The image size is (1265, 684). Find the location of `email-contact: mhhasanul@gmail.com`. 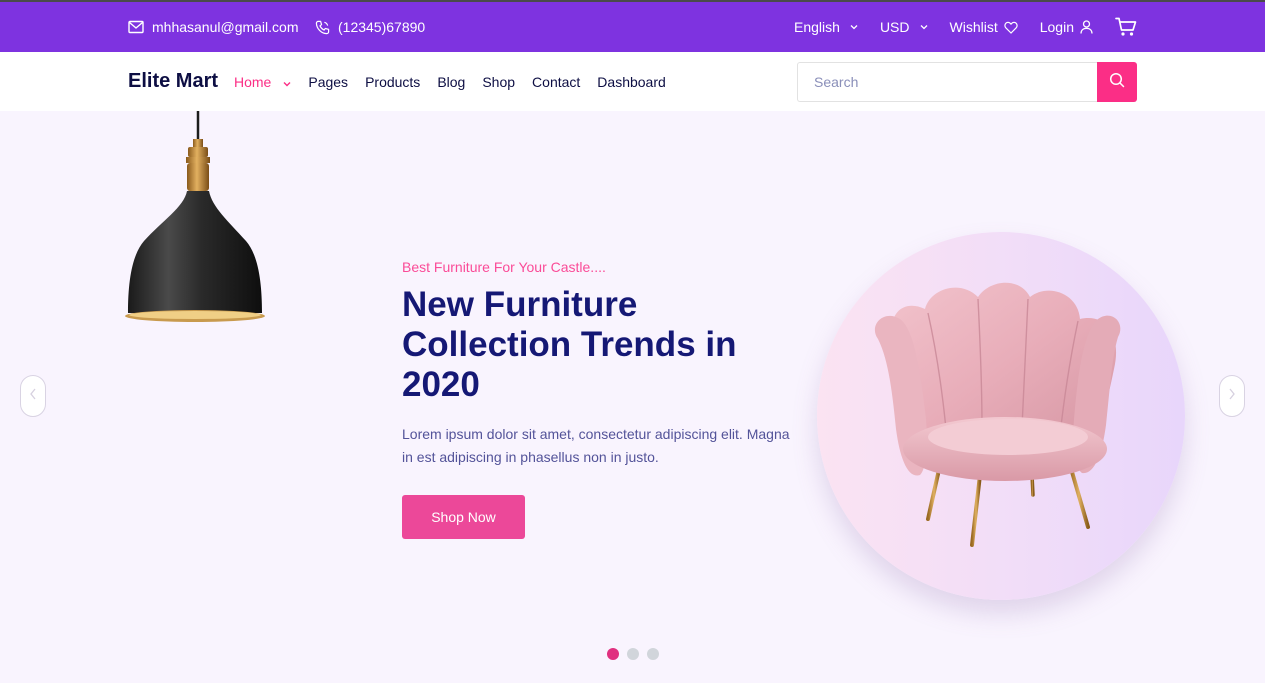

email-contact: mhhasanul@gmail.com is located at coordinates (213, 27).